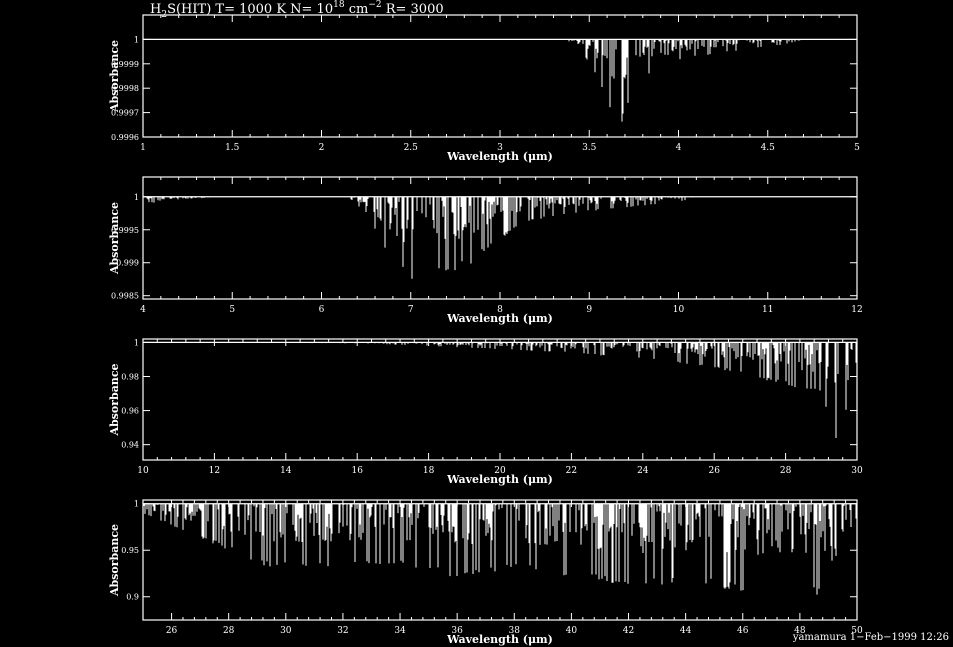 This screenshot has height=647, width=953. Describe the element at coordinates (339, 5) in the screenshot. I see `title-exponent-1: 18` at that location.